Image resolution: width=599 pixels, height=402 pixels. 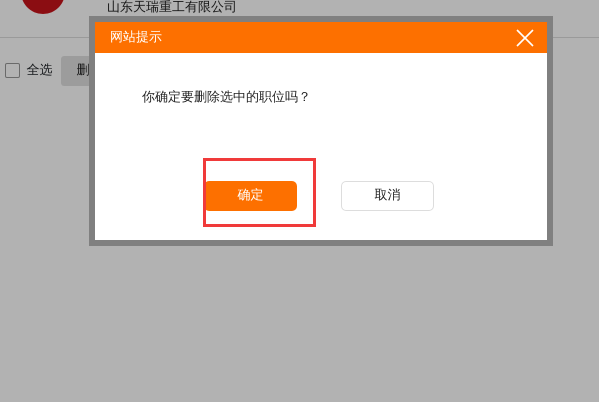 I want to click on close-icon, so click(x=525, y=38).